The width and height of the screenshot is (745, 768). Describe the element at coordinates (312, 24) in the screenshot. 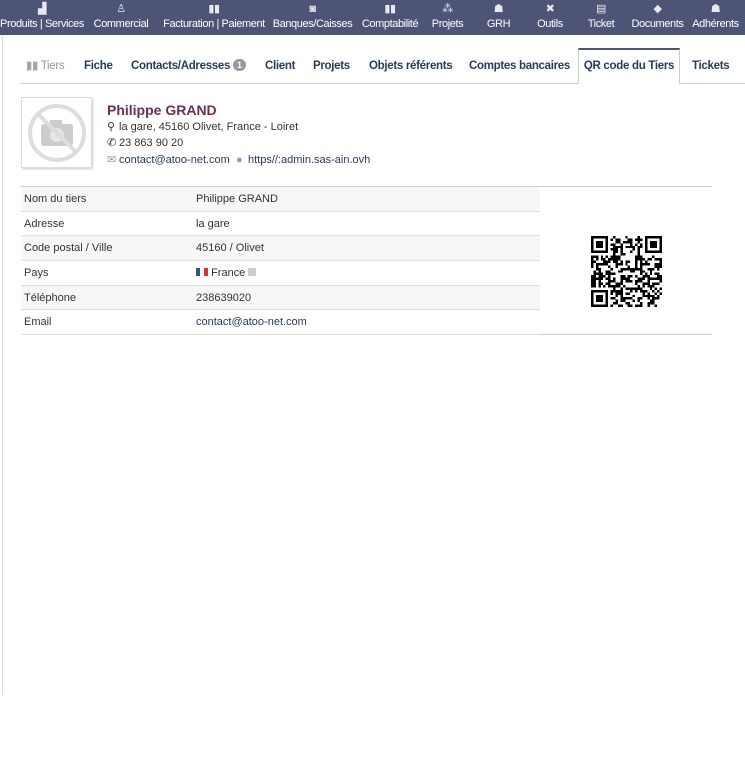

I see `menu-label: Banques/Caisses` at that location.